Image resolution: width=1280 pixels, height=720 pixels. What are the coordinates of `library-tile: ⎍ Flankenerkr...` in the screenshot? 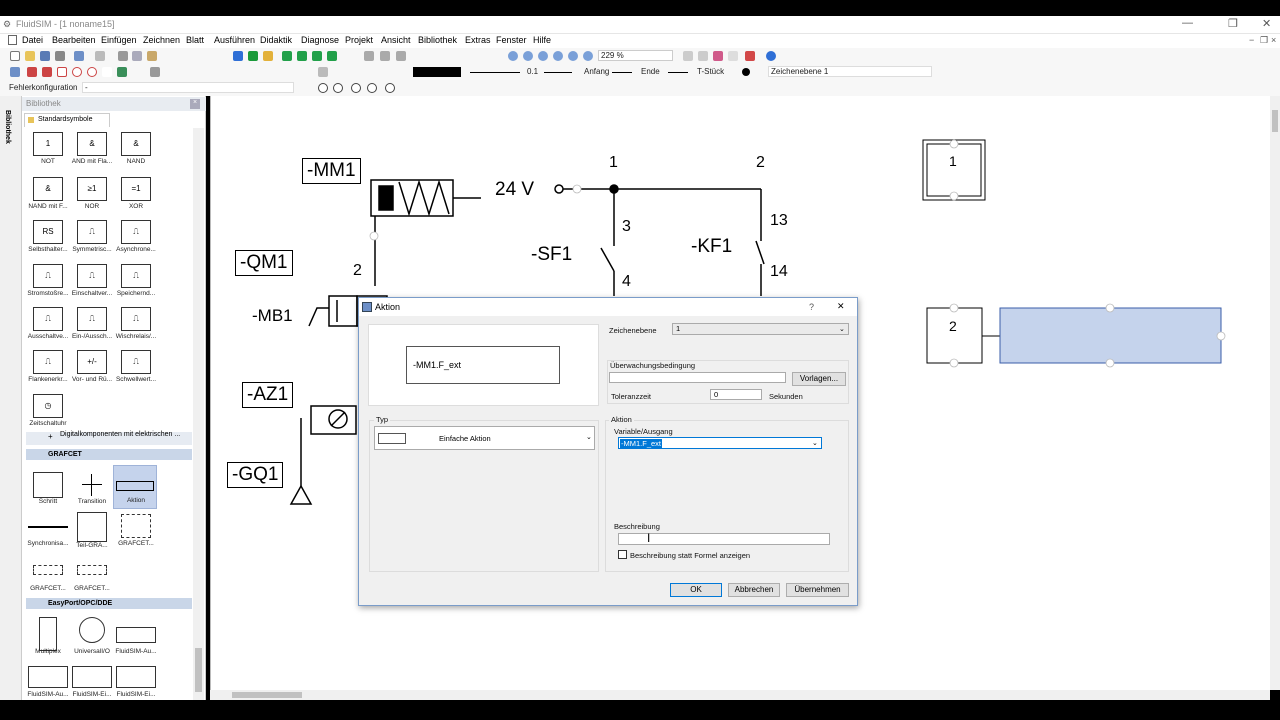 It's located at (48, 368).